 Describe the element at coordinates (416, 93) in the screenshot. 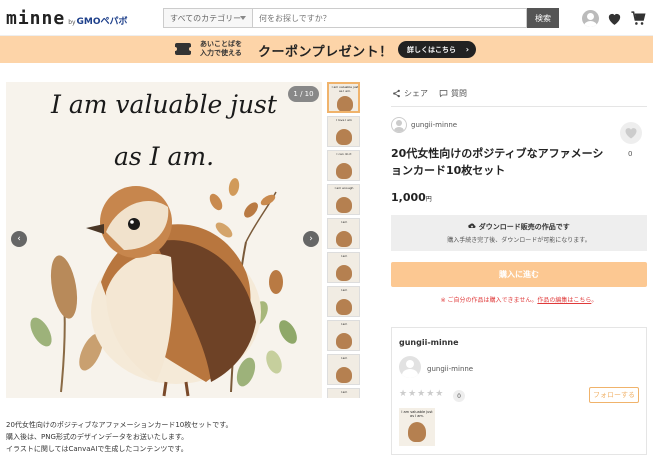

I see `share-label: シェア` at that location.